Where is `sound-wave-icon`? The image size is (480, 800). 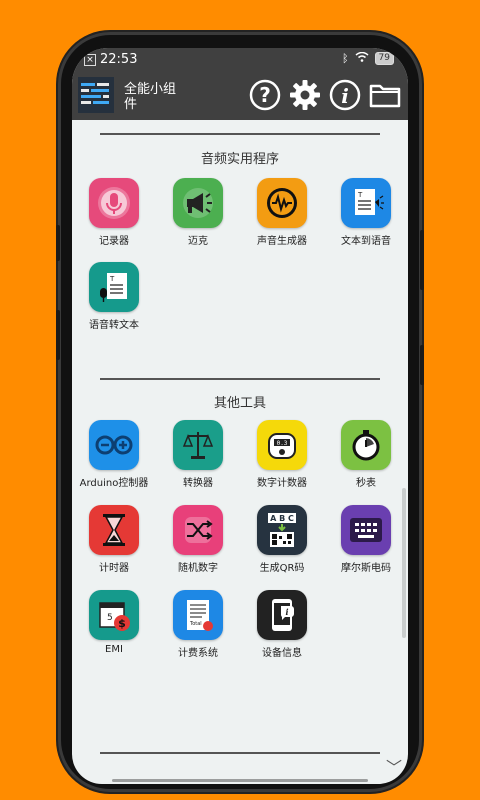 sound-wave-icon is located at coordinates (282, 203).